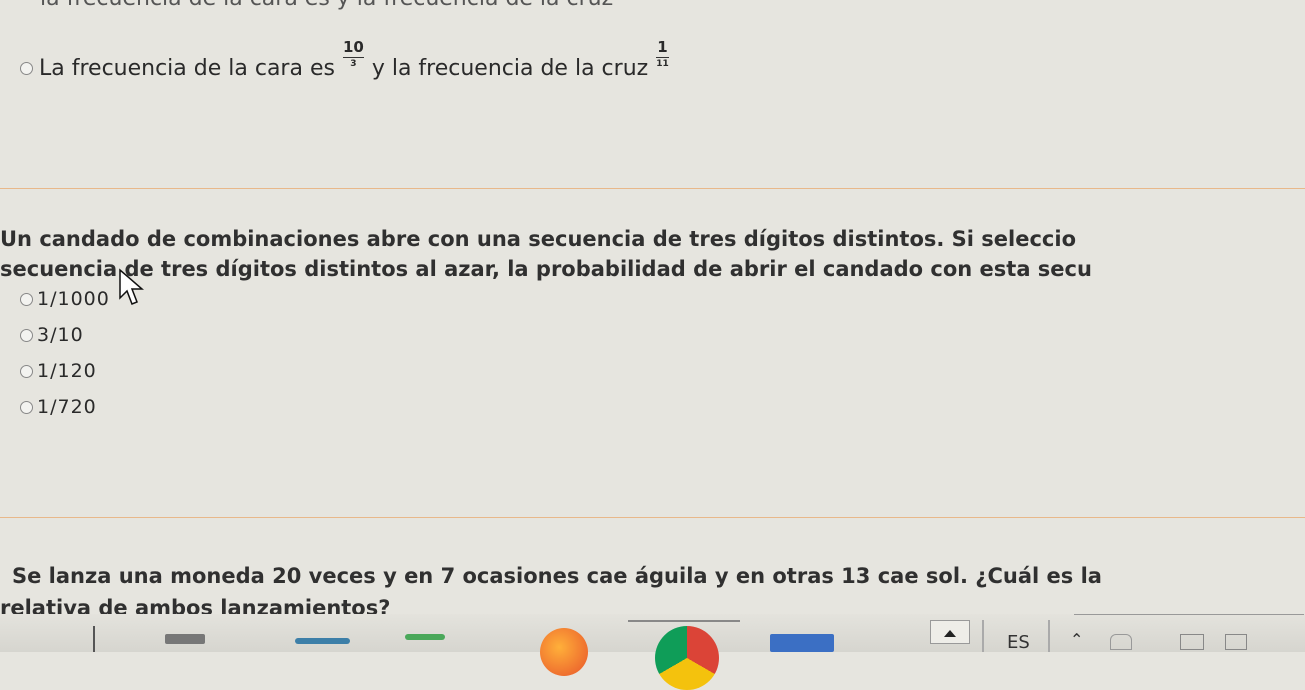  What do you see at coordinates (1018, 642) in the screenshot?
I see `language-indicator: ES` at bounding box center [1018, 642].